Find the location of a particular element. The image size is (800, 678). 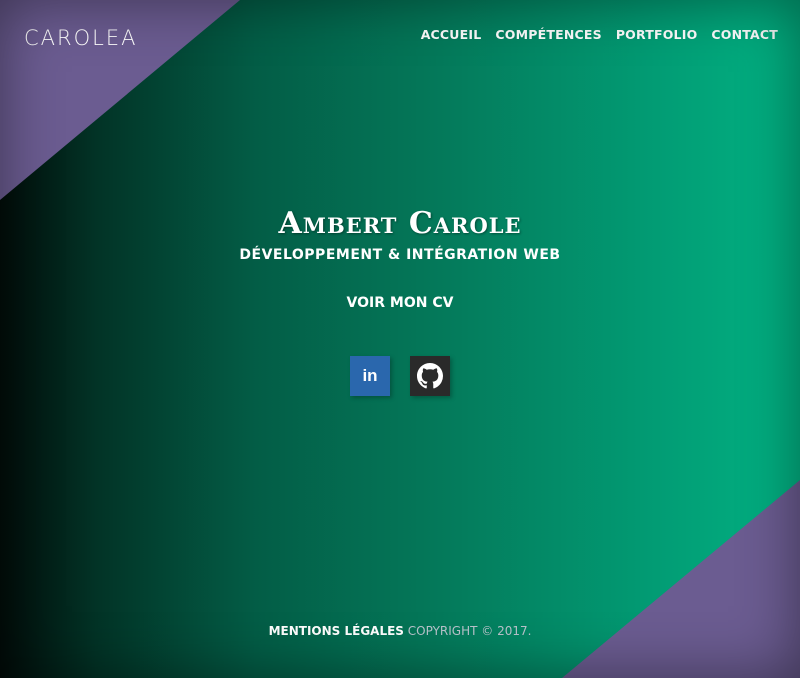

hero-name: Ambert Carole is located at coordinates (400, 223).